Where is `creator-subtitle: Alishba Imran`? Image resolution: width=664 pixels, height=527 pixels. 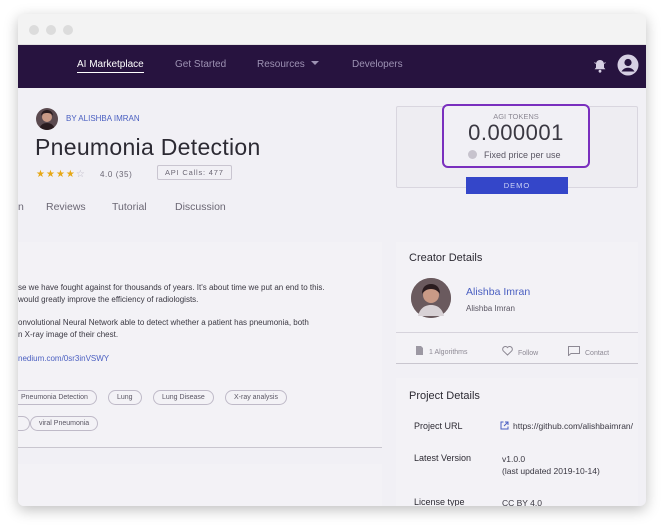
creator-subtitle: Alishba Imran is located at coordinates (490, 308).